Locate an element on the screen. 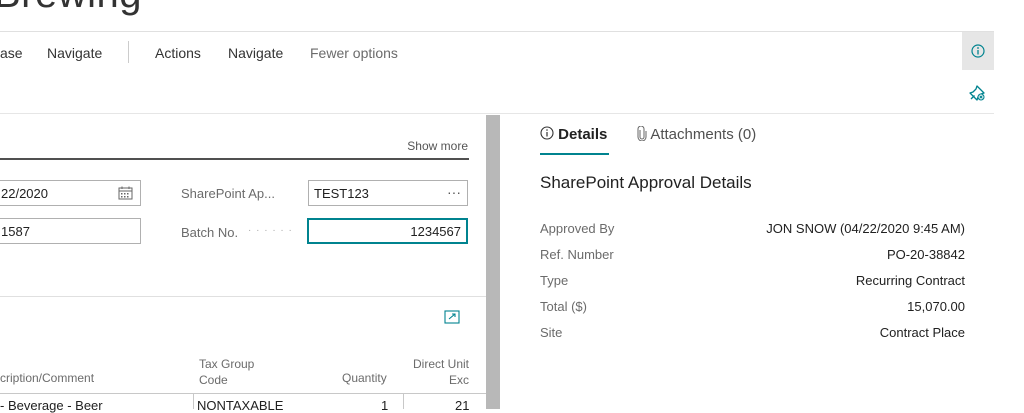  detail-label-total: Total ($) is located at coordinates (563, 306).